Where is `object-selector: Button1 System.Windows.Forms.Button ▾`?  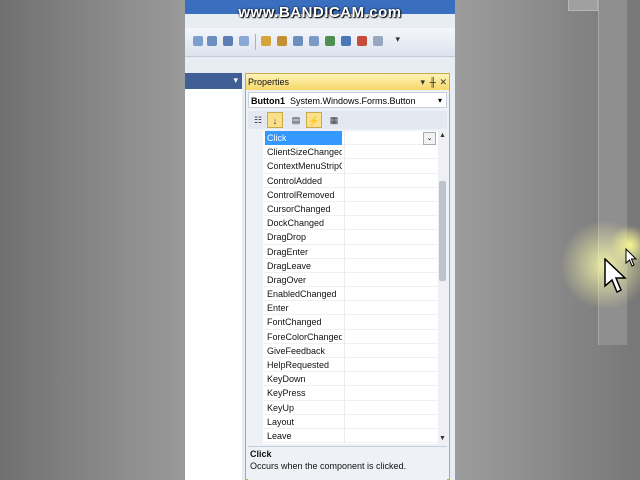 object-selector: Button1 System.Windows.Forms.Button ▾ is located at coordinates (347, 100).